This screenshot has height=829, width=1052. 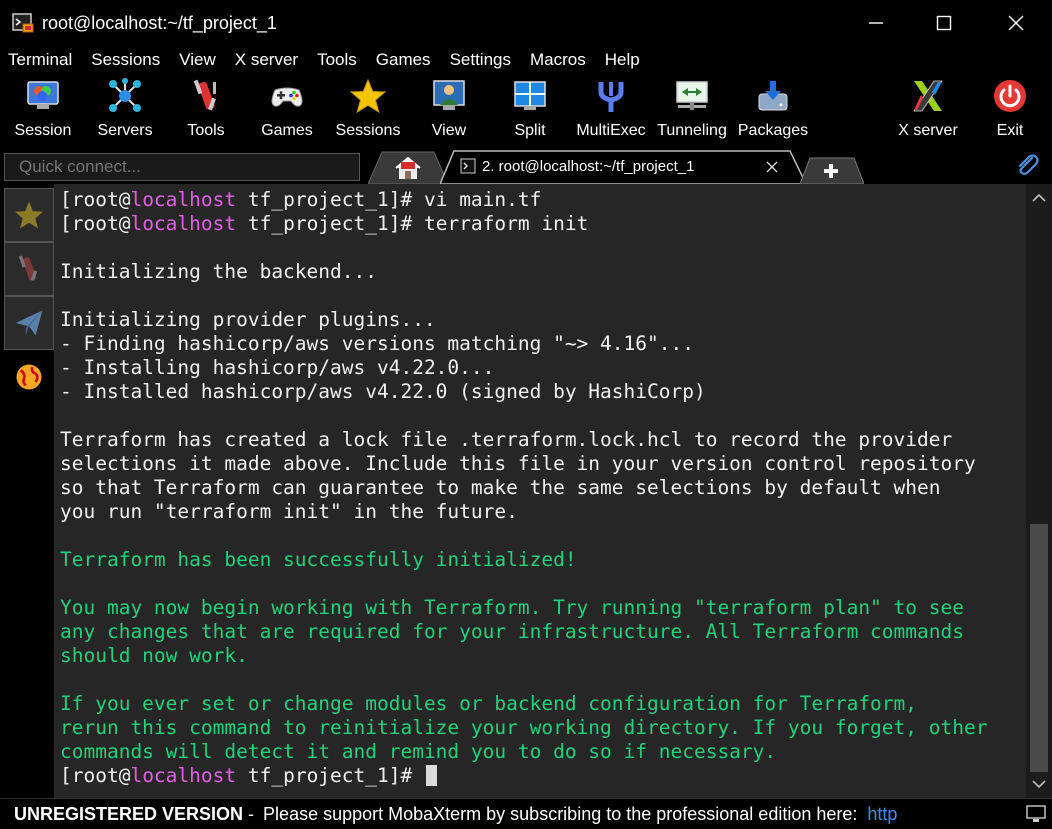 What do you see at coordinates (399, 60) in the screenshot?
I see `menu-games: Games` at bounding box center [399, 60].